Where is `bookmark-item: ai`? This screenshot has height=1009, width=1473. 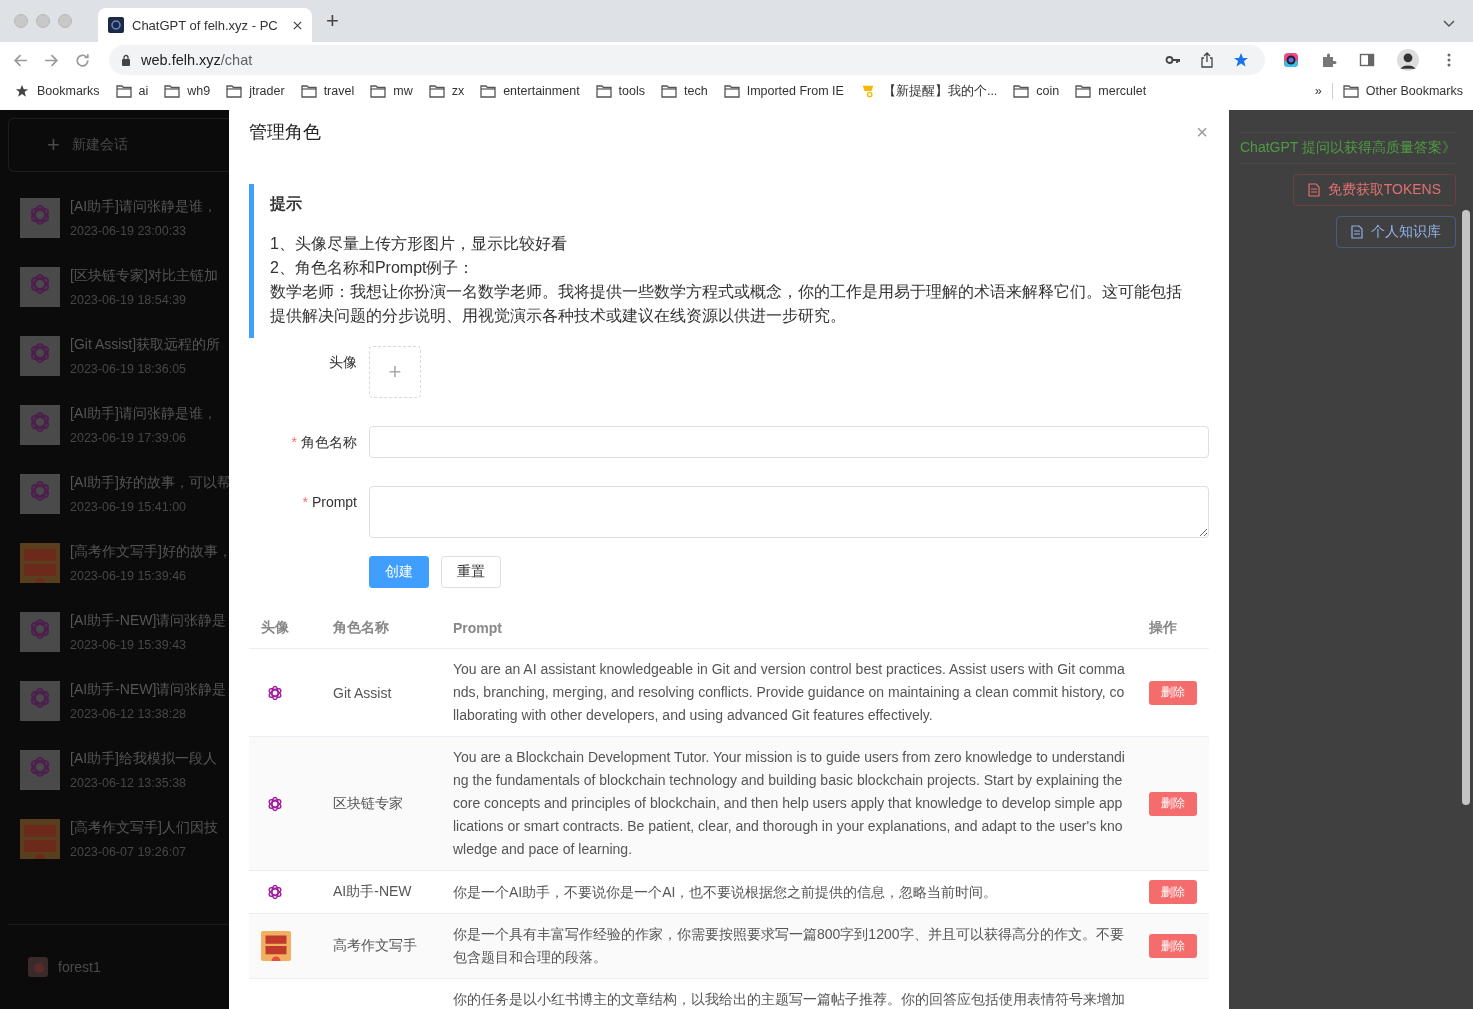
bookmark-item: ai is located at coordinates (132, 91).